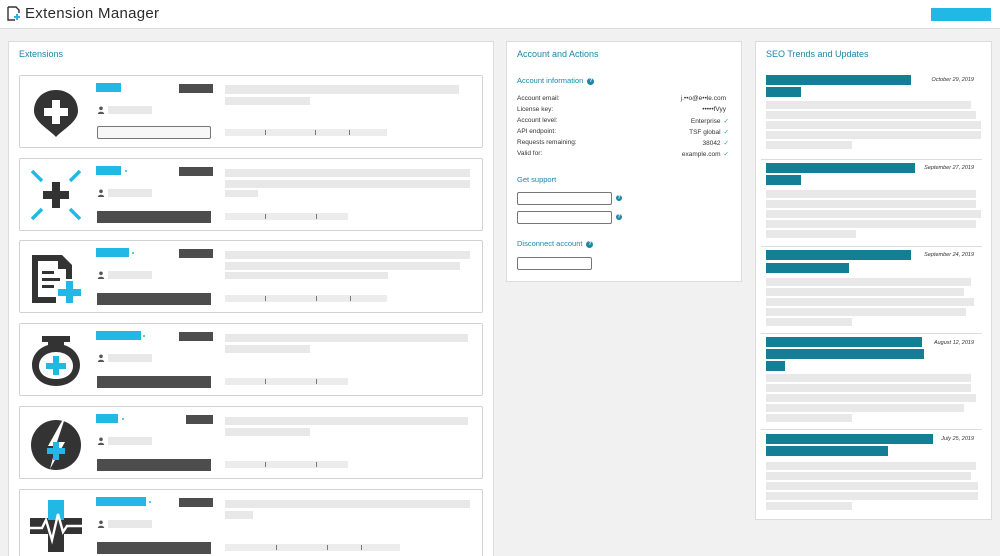 This screenshot has width=1000, height=556. Describe the element at coordinates (714, 109) in the screenshot. I see `account-info-value-text: •••••fVyy` at that location.